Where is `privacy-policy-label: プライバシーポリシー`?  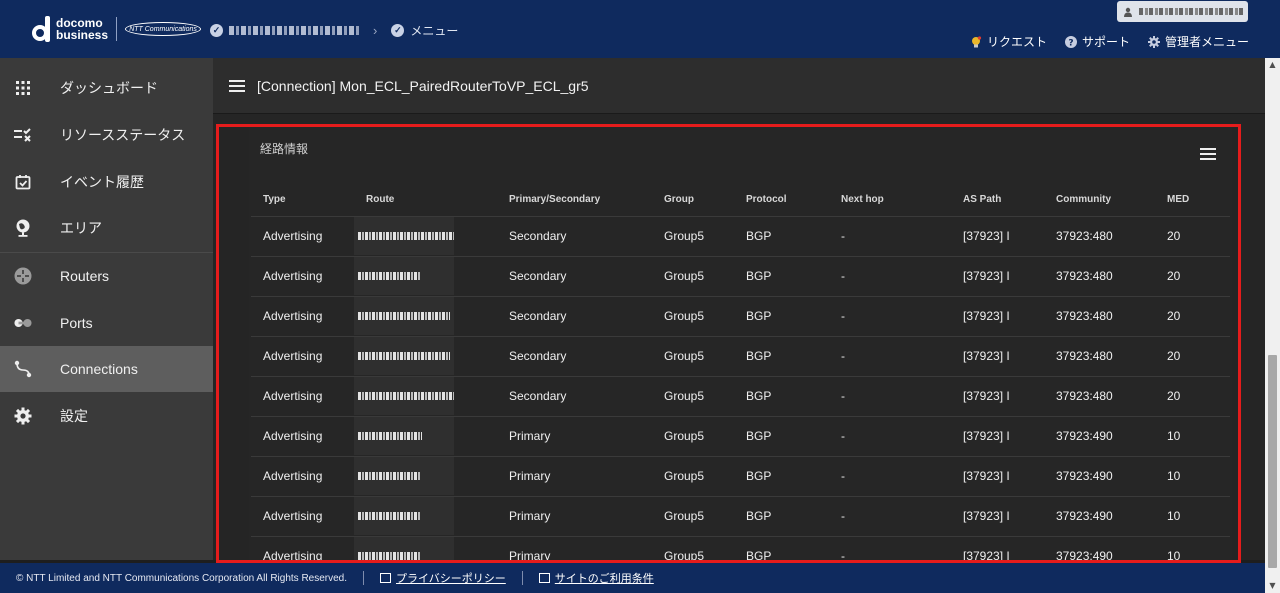
privacy-policy-label: プライバシーポリシー is located at coordinates (451, 579).